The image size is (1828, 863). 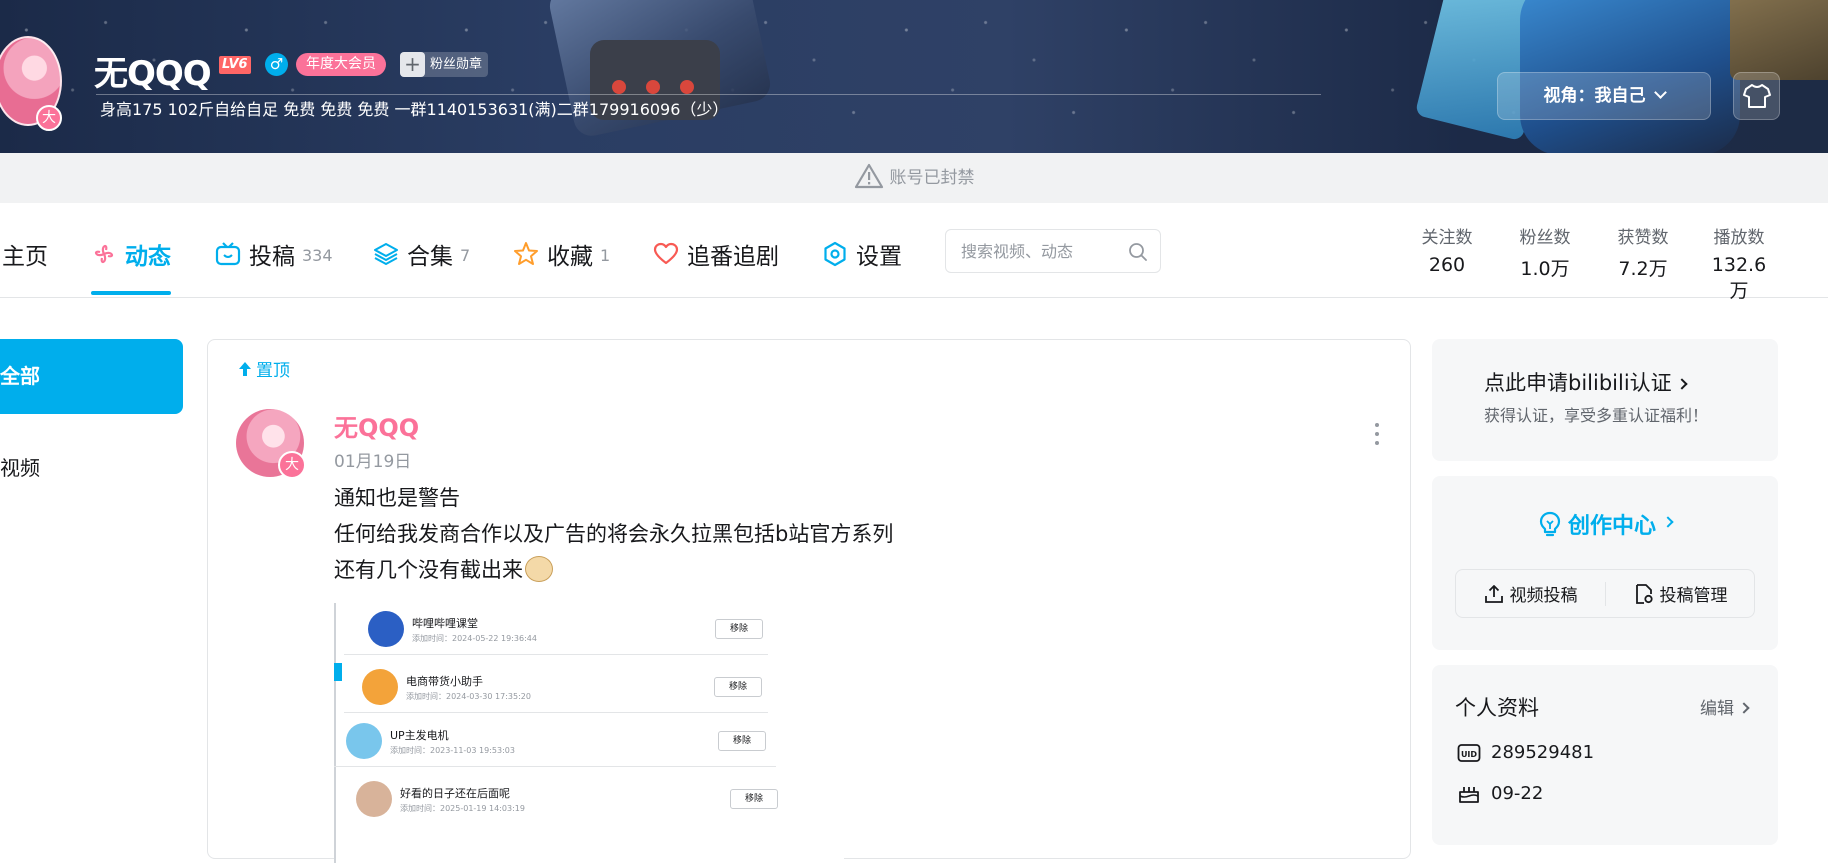 What do you see at coordinates (397, 498) in the screenshot?
I see `feed-line: 通知也是警告` at bounding box center [397, 498].